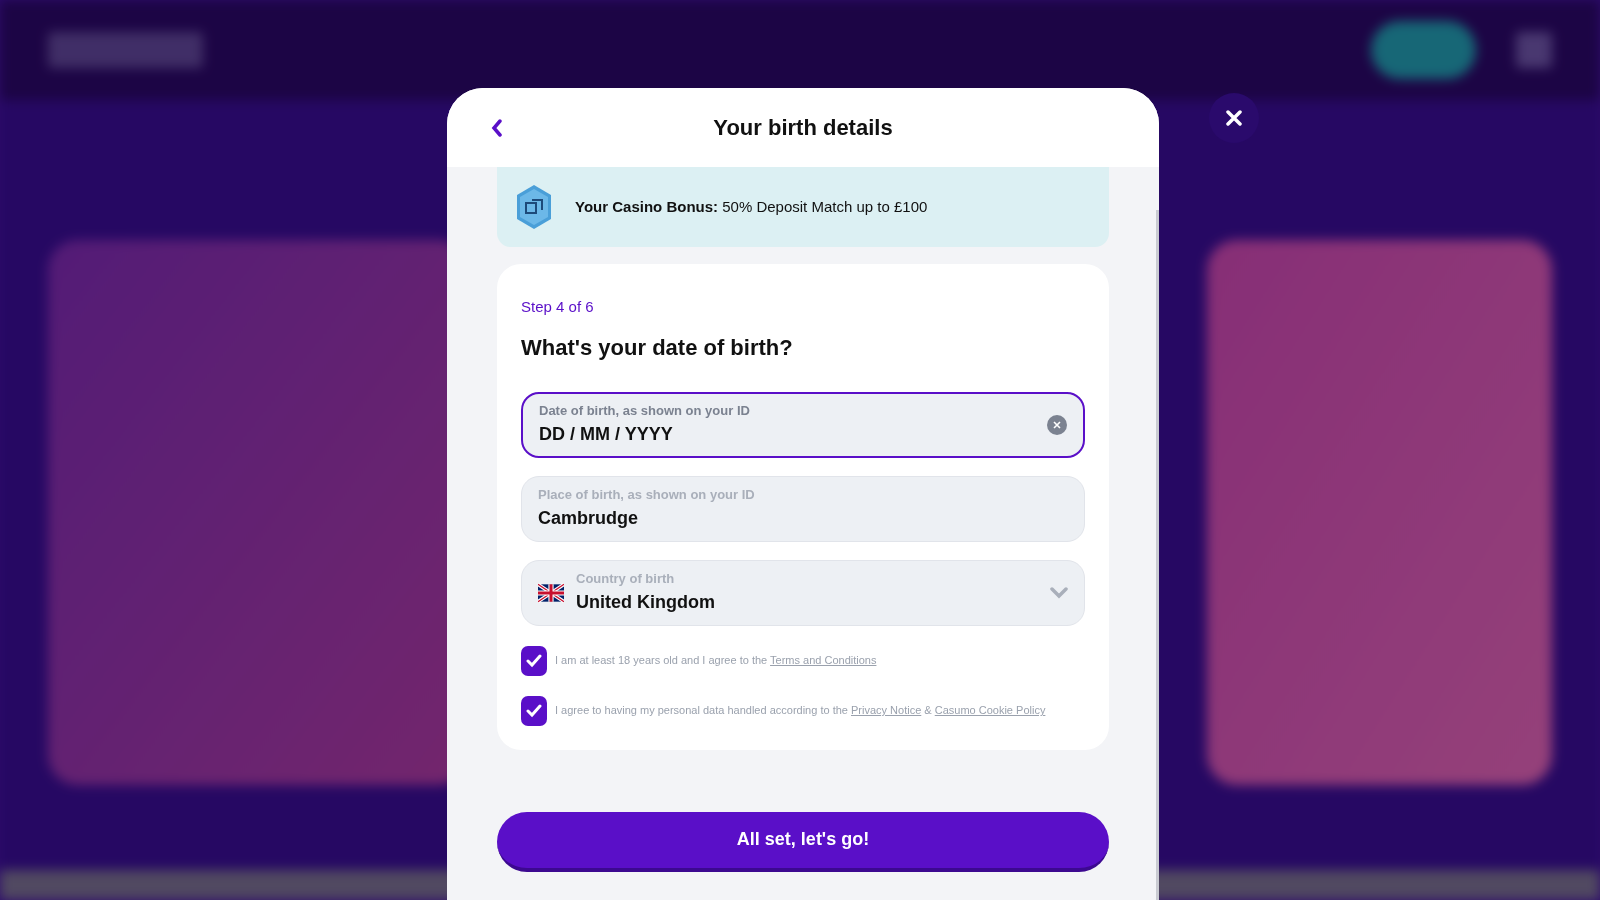  What do you see at coordinates (803, 128) in the screenshot?
I see `dialog-title: Your birth details` at bounding box center [803, 128].